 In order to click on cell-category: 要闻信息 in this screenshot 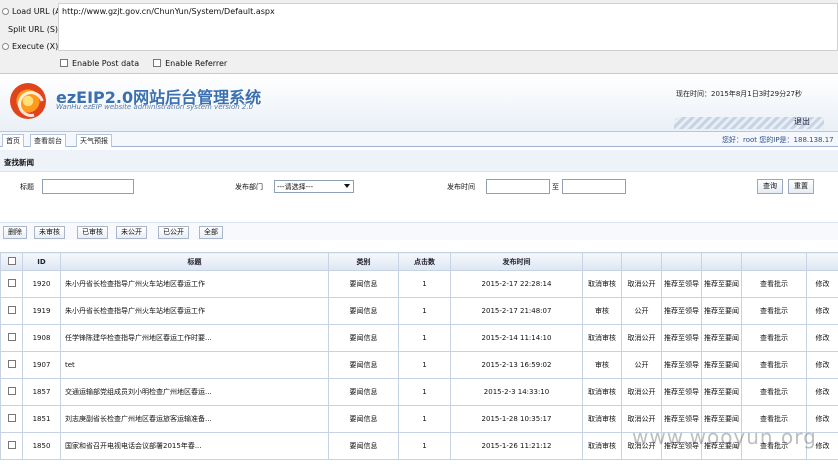, I will do `click(363, 419)`.